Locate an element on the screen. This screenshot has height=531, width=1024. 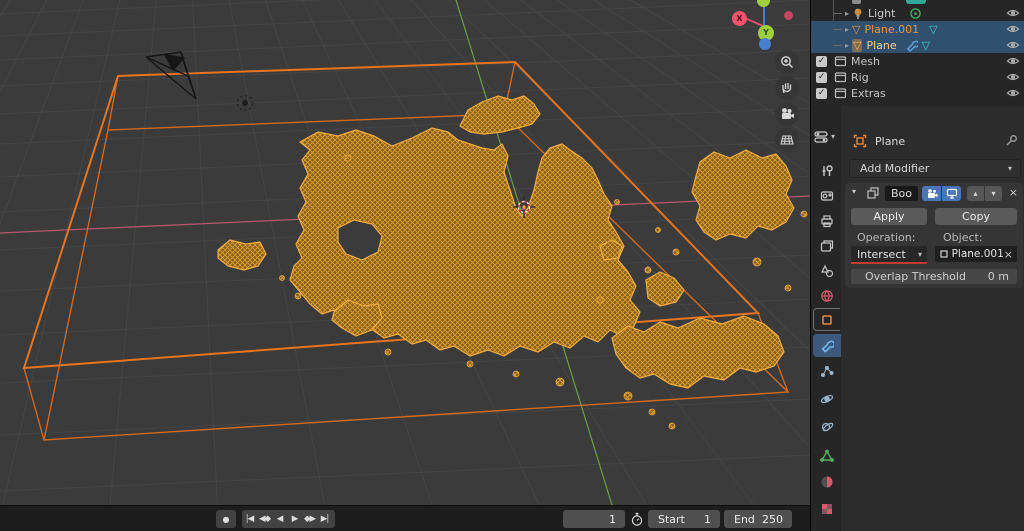
tool-icon is located at coordinates (827, 170).